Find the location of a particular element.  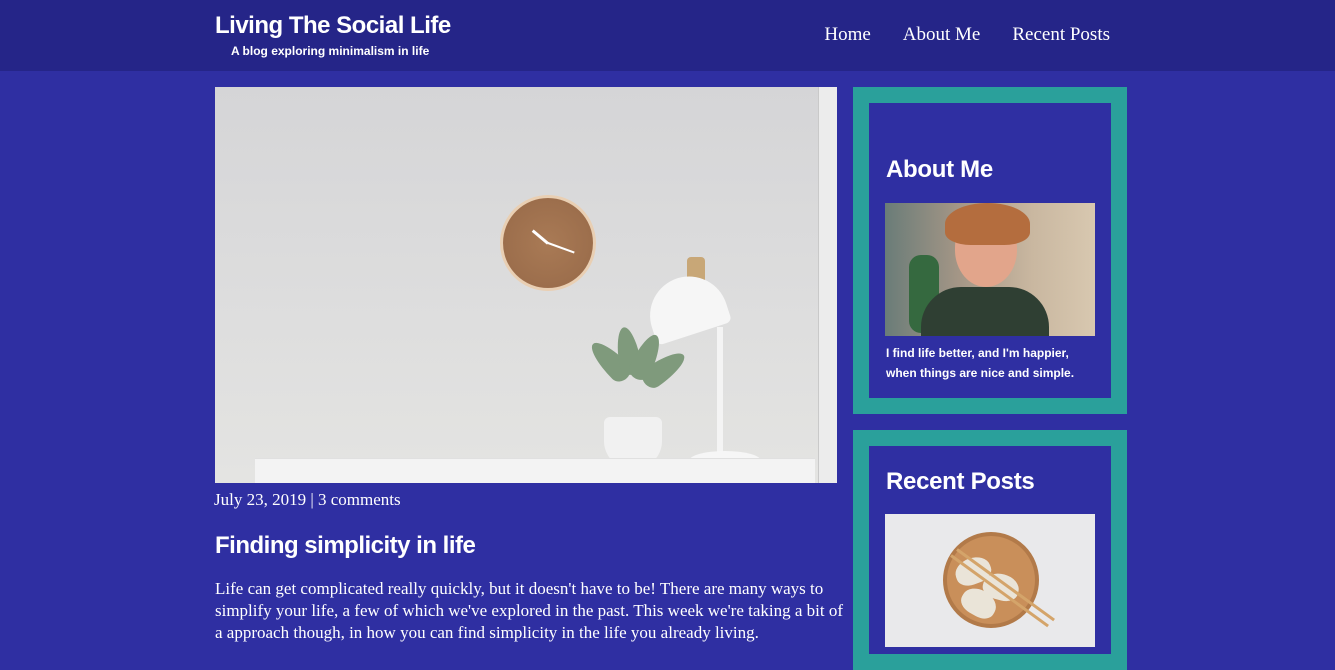

post-meta: July 23, 2019 | 3 comments is located at coordinates (307, 499).